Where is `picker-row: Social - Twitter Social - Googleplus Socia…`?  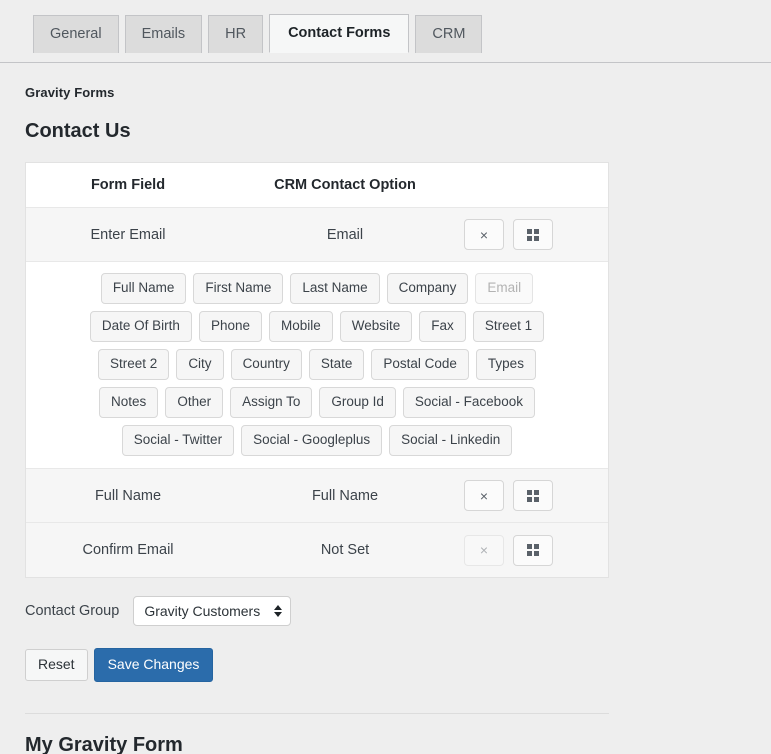 picker-row: Social - Twitter Social - Googleplus Socia… is located at coordinates (317, 440).